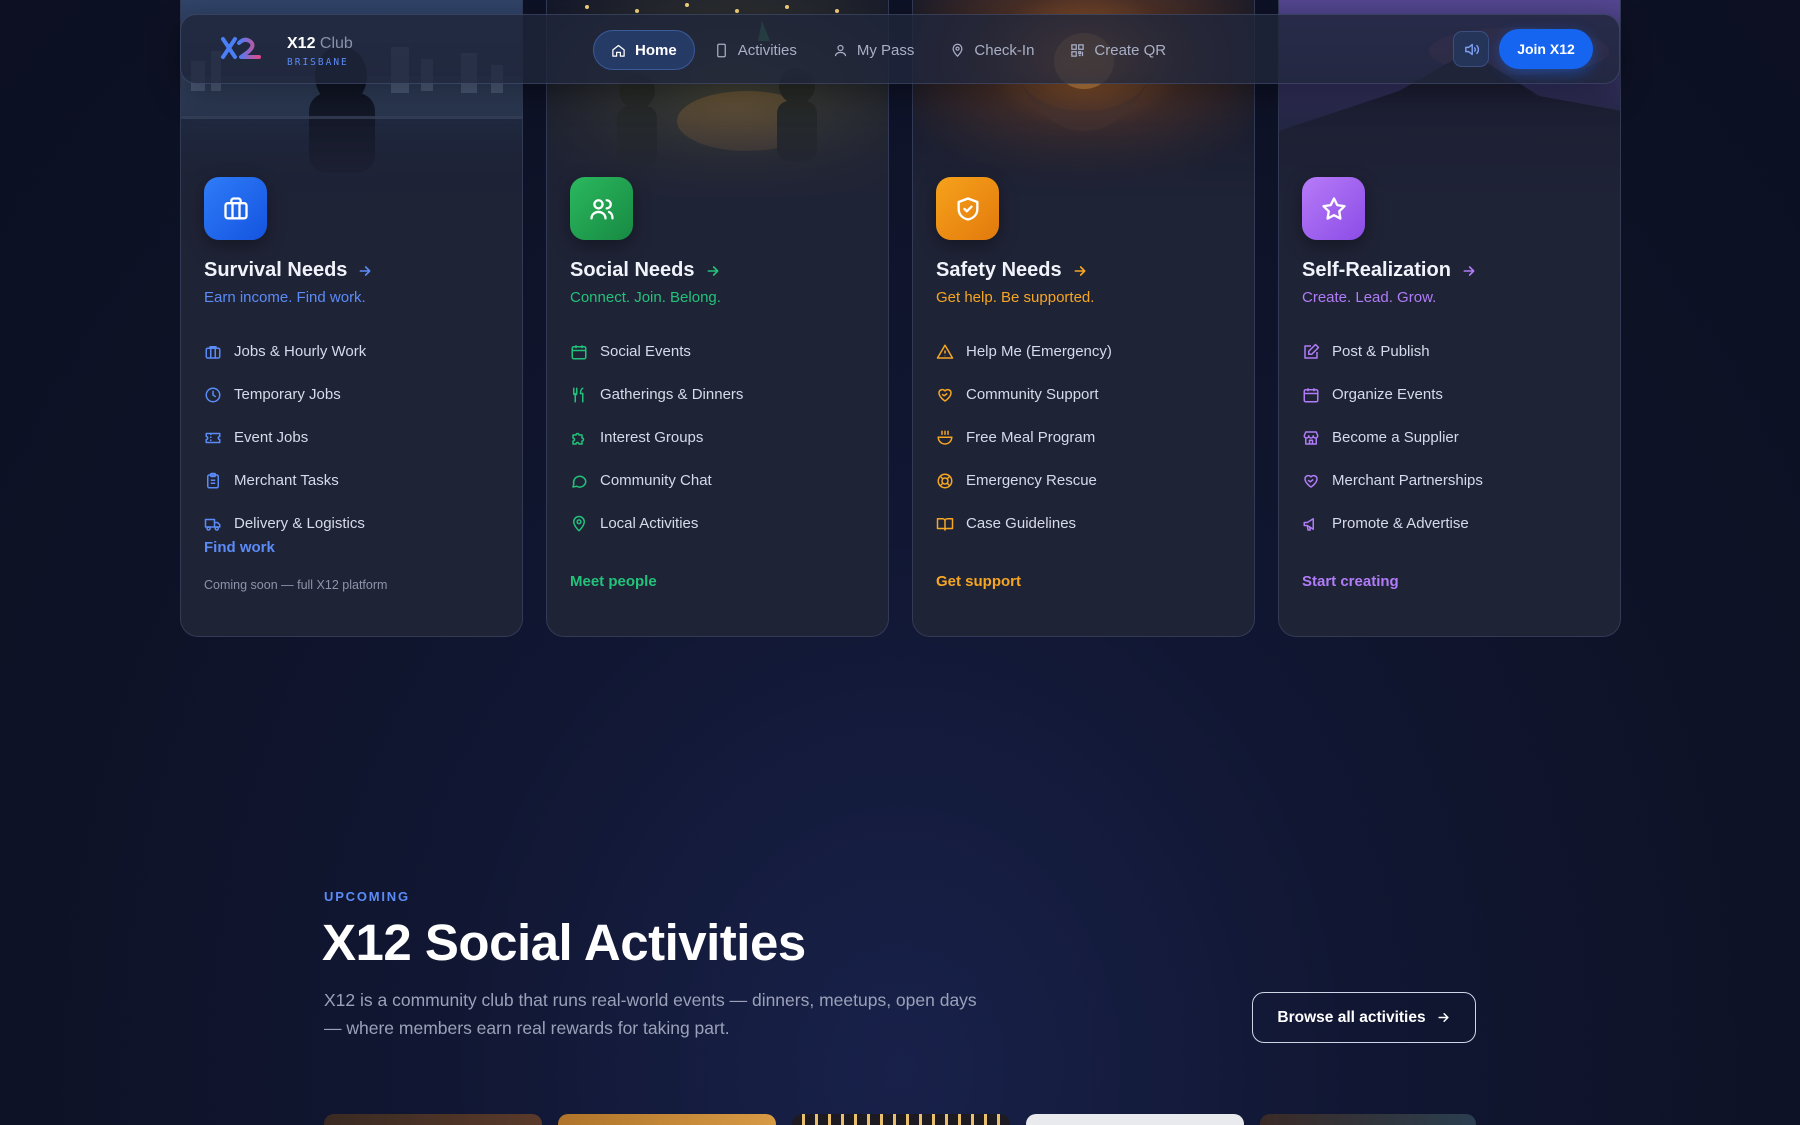 Image resolution: width=1800 pixels, height=1125 pixels. What do you see at coordinates (721, 50) in the screenshot?
I see `phone-icon` at bounding box center [721, 50].